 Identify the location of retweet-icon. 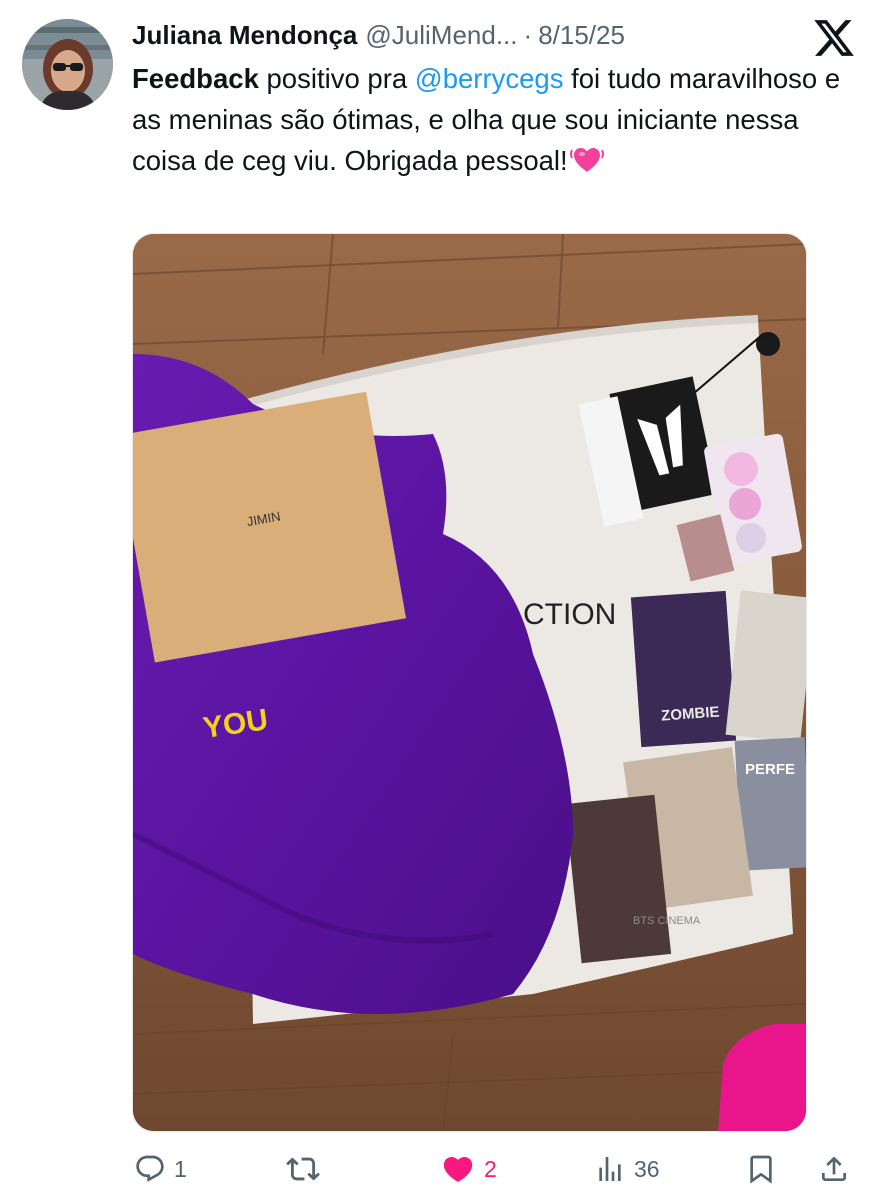
(303, 1169).